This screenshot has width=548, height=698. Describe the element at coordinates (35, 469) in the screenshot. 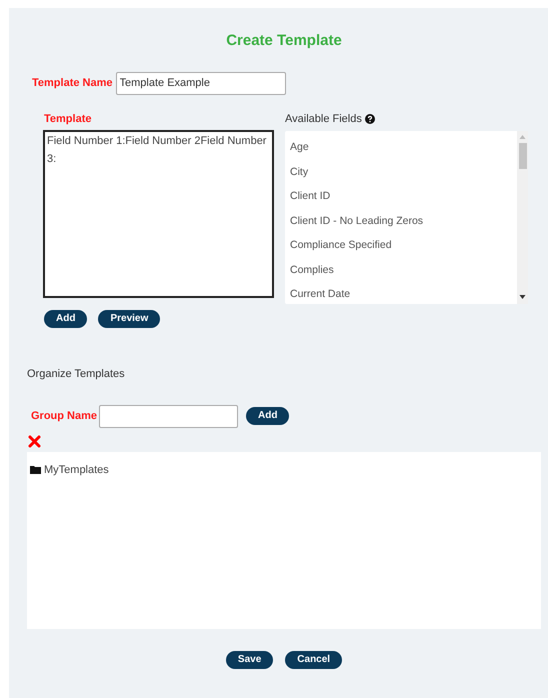

I see `folder-icon` at that location.